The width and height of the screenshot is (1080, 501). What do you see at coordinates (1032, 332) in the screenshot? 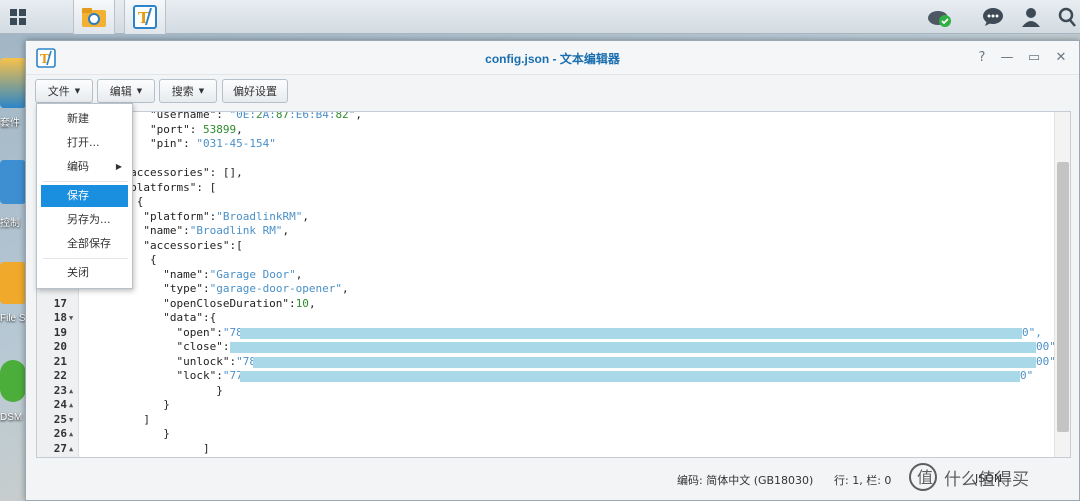
I see `code-line-tail: 0",` at bounding box center [1032, 332].